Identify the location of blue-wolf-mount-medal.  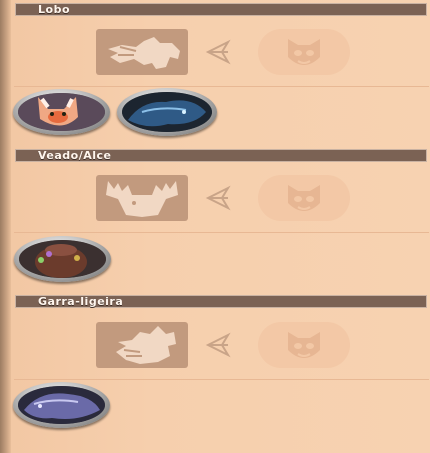
(167, 112).